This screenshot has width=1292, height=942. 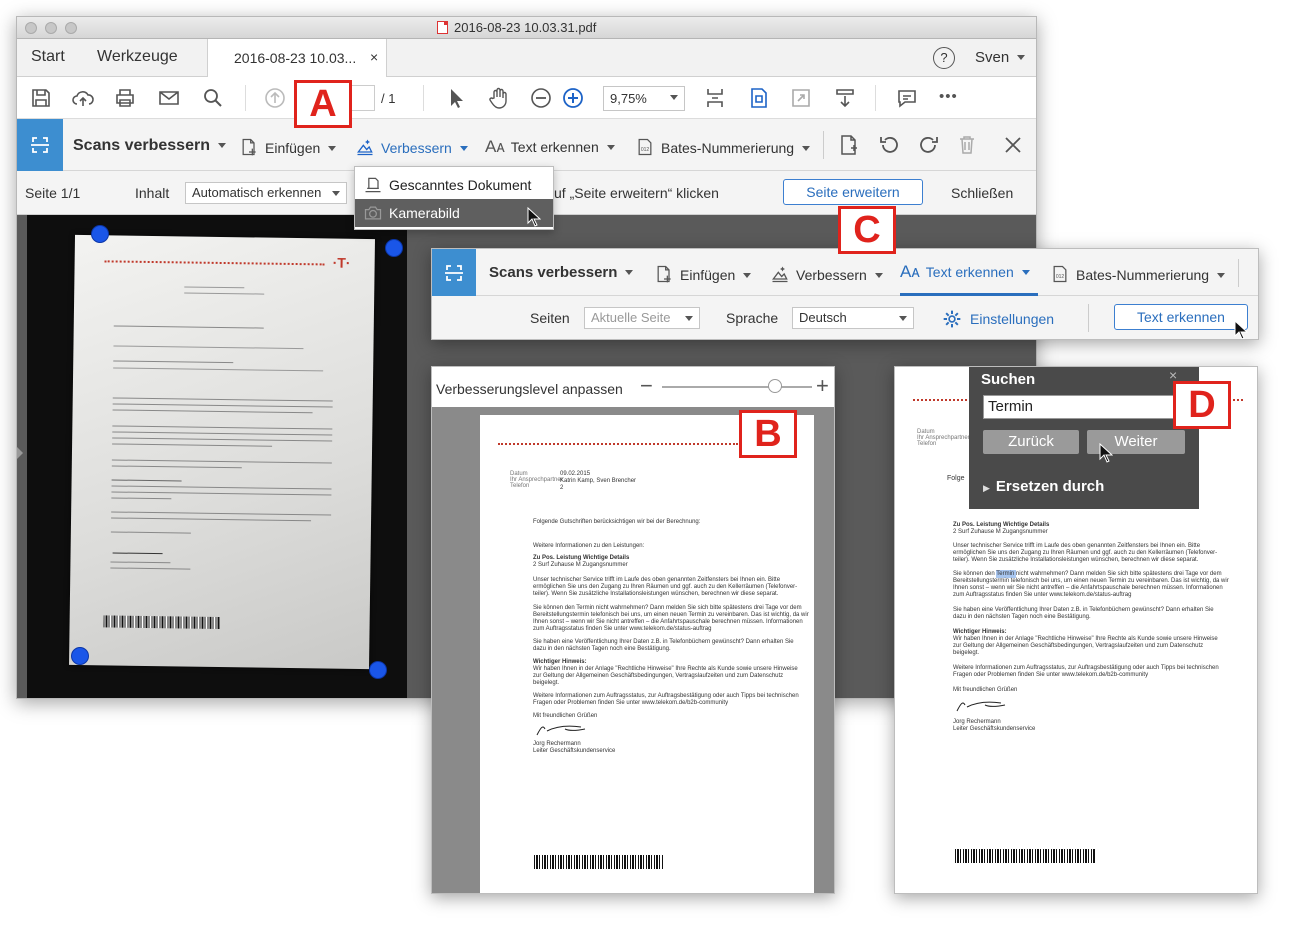 What do you see at coordinates (573, 98) in the screenshot?
I see `zoom-in-icon` at bounding box center [573, 98].